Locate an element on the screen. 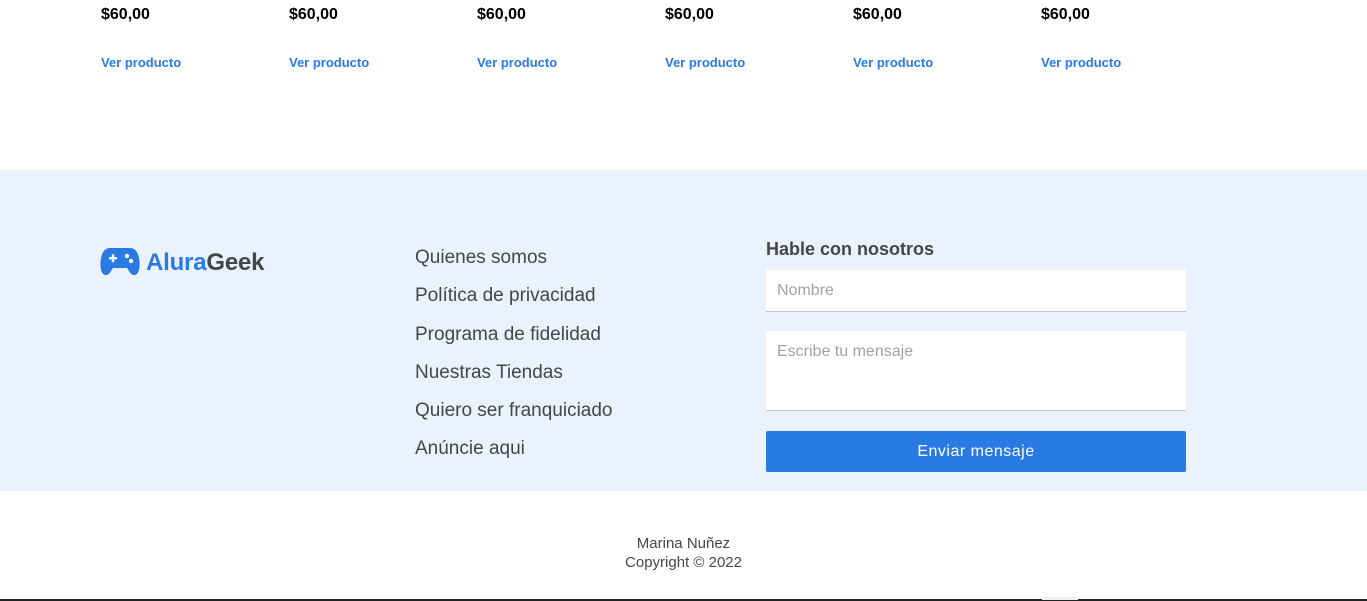 The width and height of the screenshot is (1367, 601). author-name: Marina Nuñez is located at coordinates (683, 543).